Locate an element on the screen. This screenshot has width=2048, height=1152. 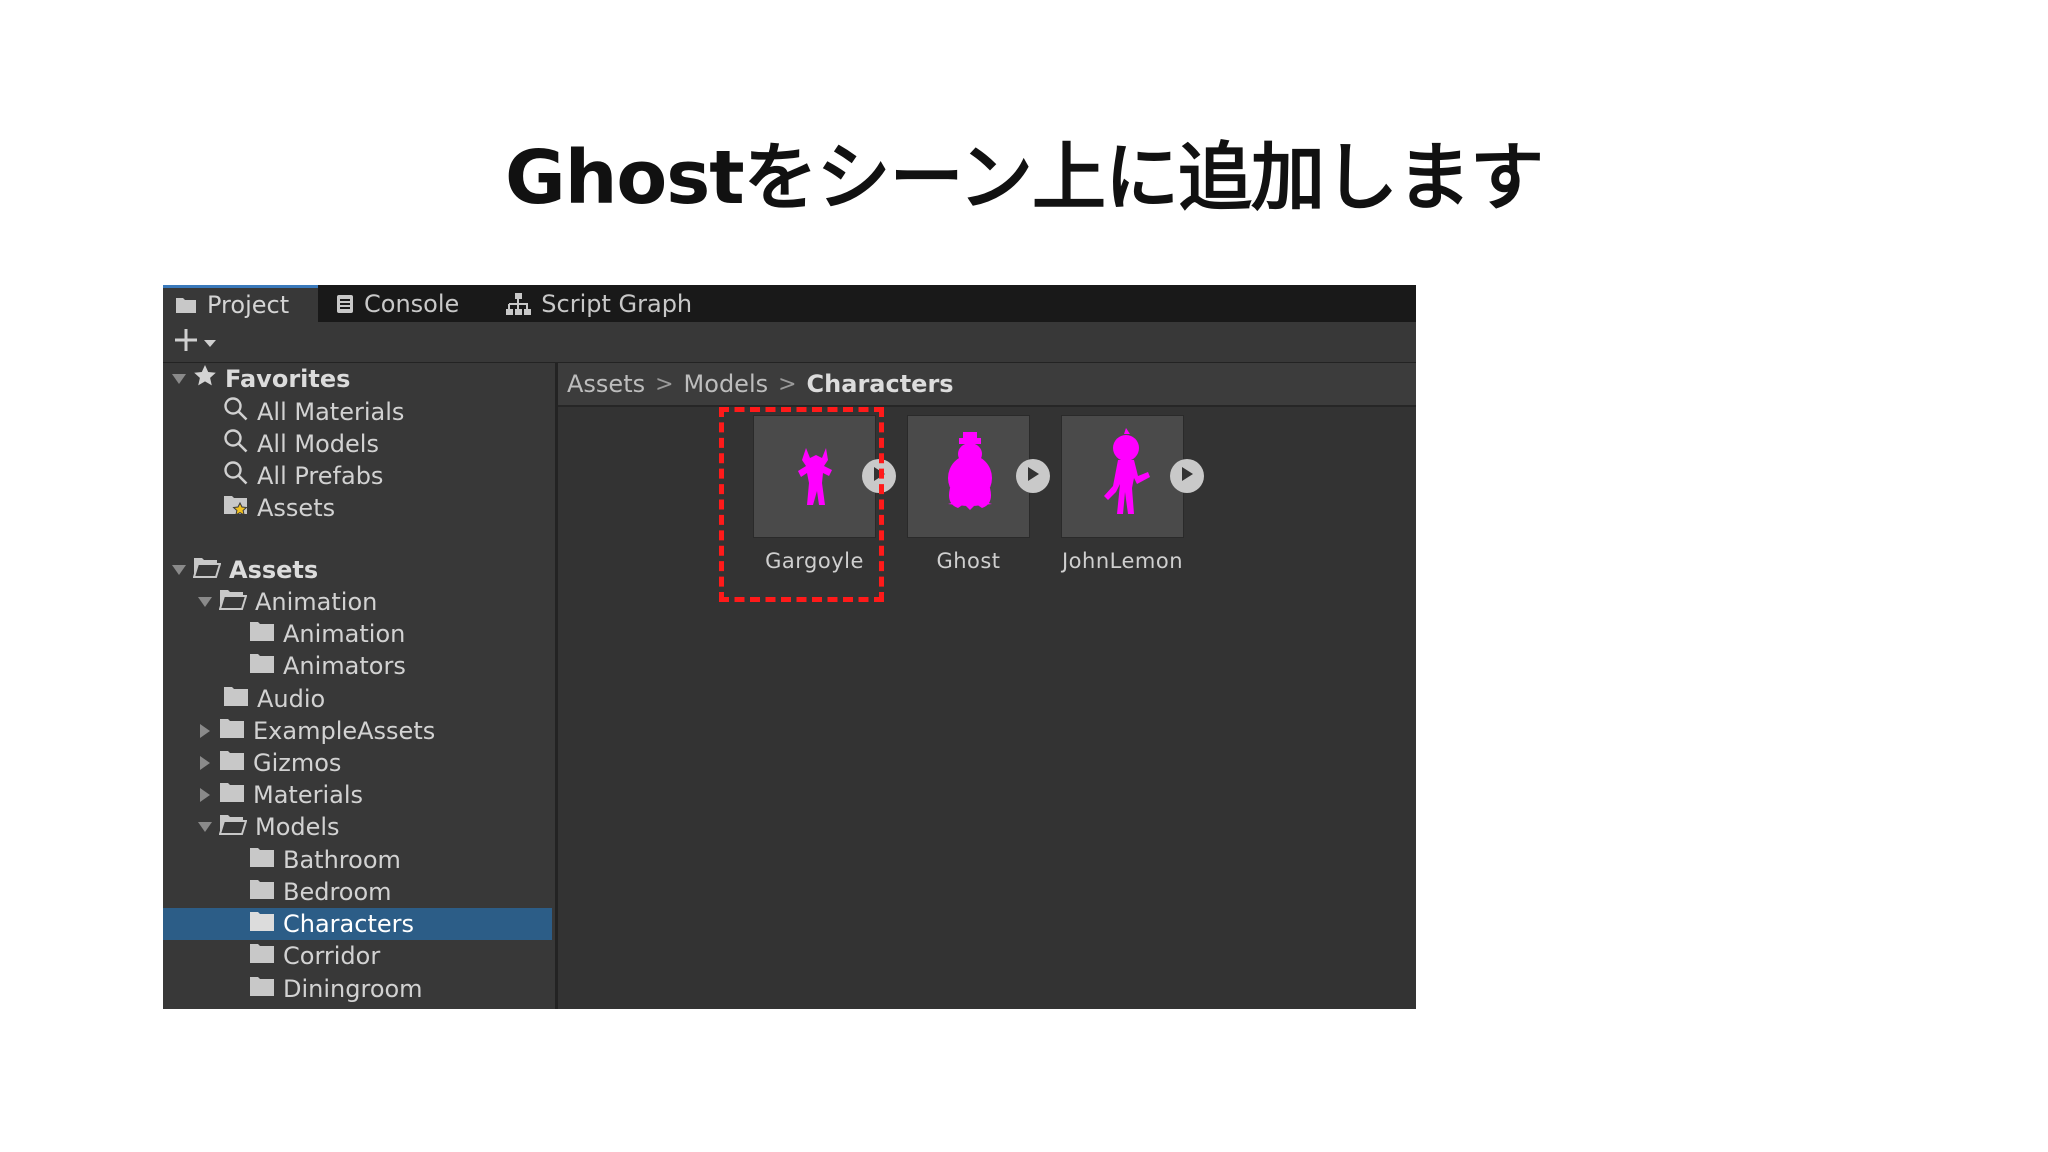
graph-icon is located at coordinates (518, 304).